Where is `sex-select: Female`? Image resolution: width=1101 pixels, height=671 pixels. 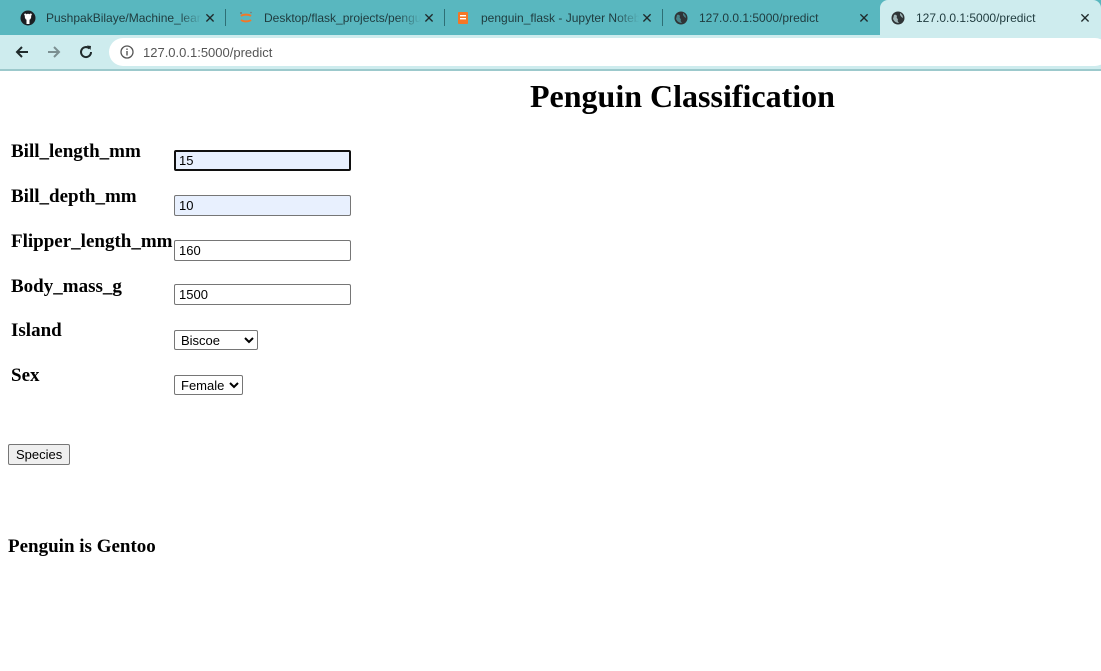 sex-select: Female is located at coordinates (208, 385).